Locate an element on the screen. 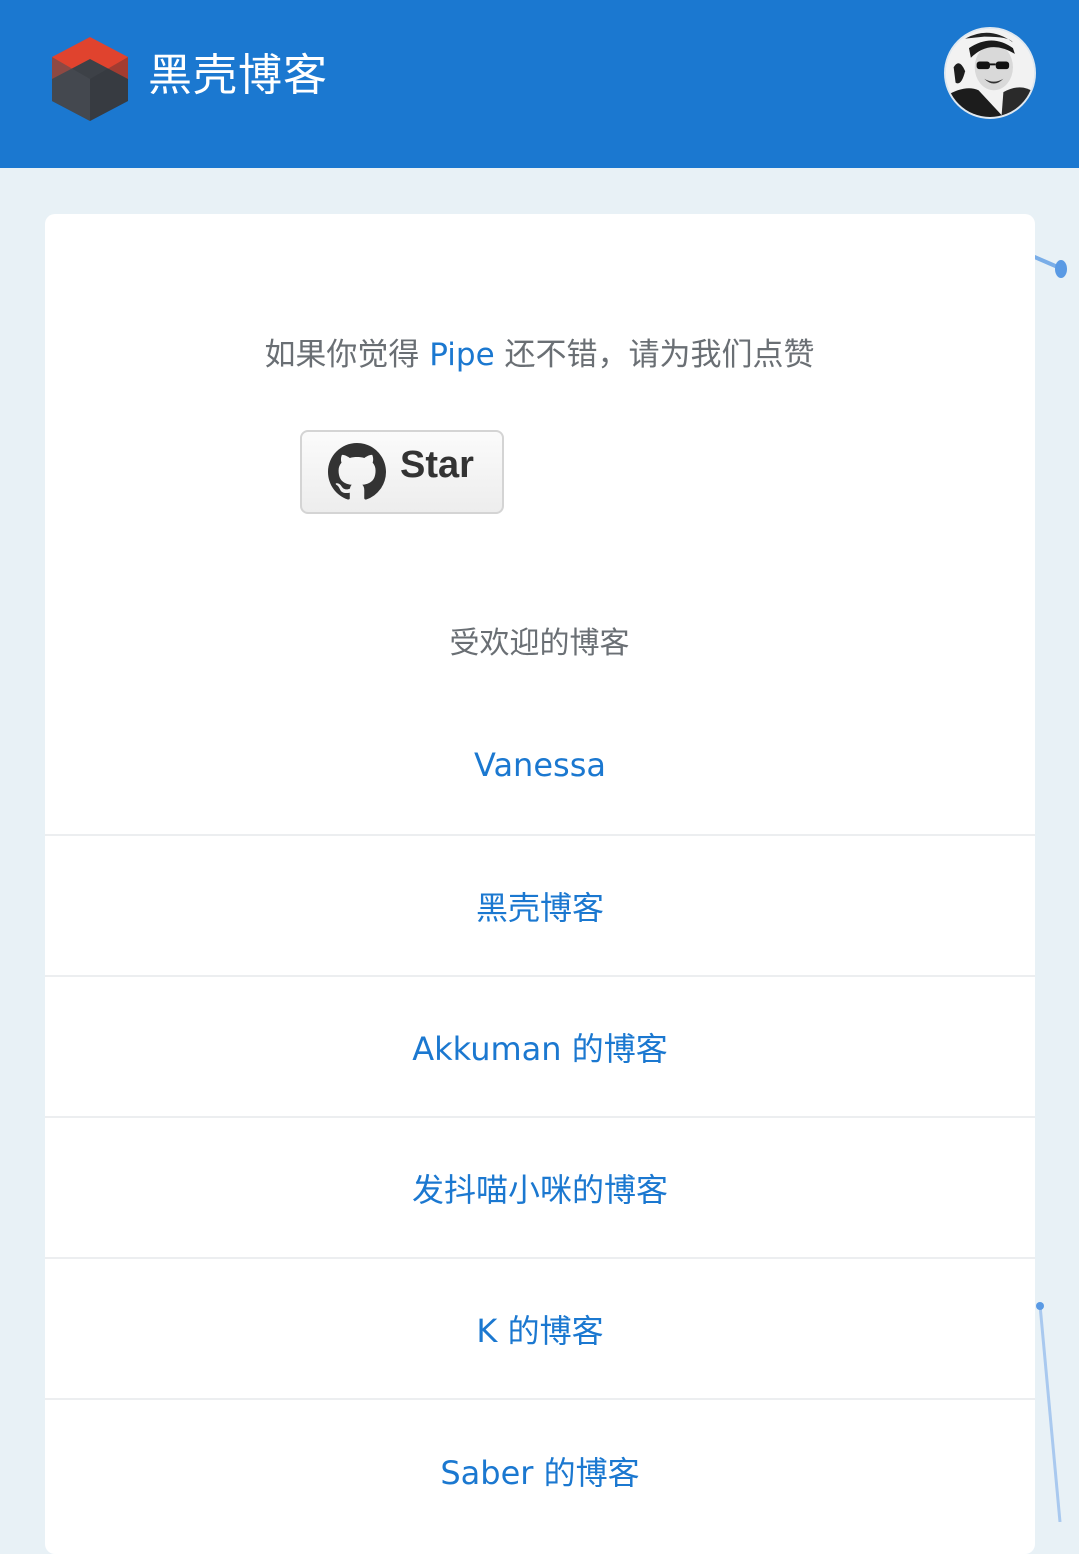 The width and height of the screenshot is (1079, 1554). github-icon is located at coordinates (357, 471).